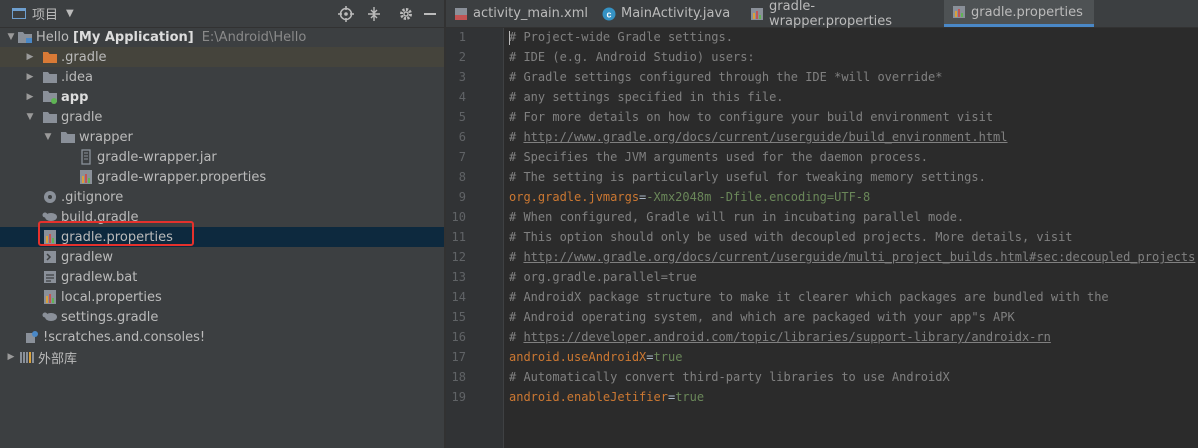 This screenshot has height=448, width=1198. Describe the element at coordinates (588, 397) in the screenshot. I see `property-key: android.enableJetifier` at that location.